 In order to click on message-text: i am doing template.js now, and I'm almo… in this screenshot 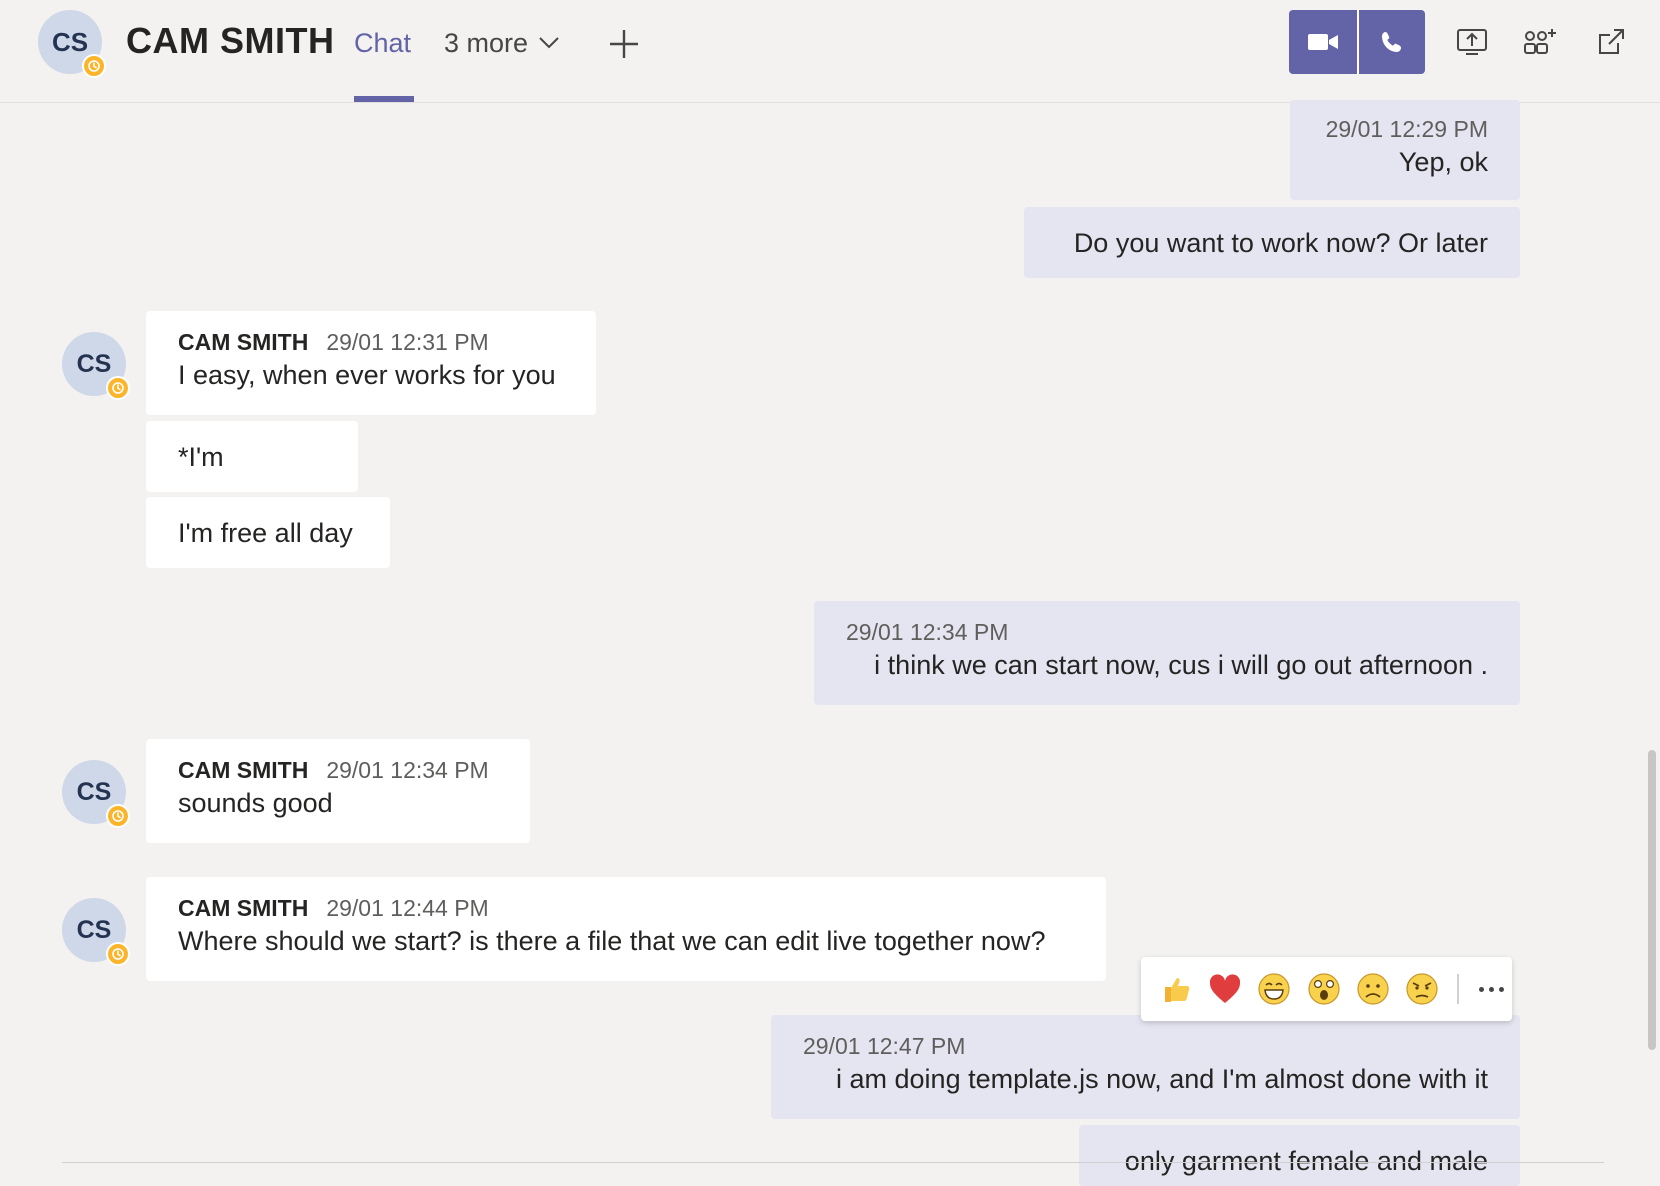, I will do `click(1162, 1079)`.